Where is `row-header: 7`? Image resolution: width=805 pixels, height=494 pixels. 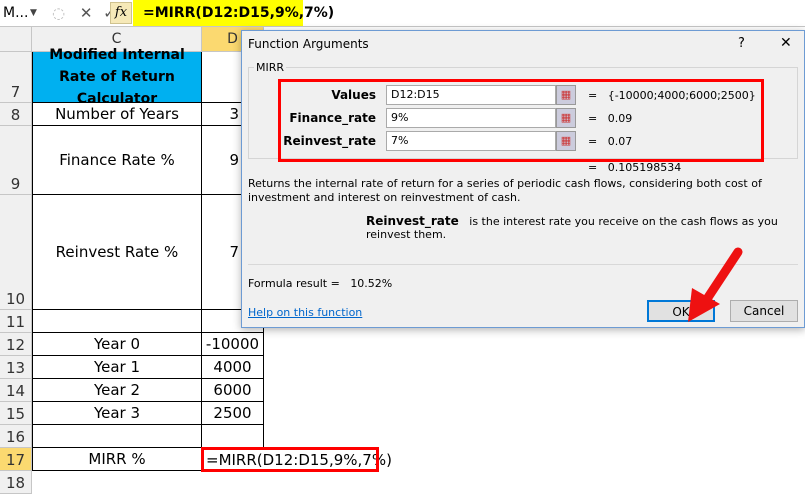 row-header: 7 is located at coordinates (16, 77).